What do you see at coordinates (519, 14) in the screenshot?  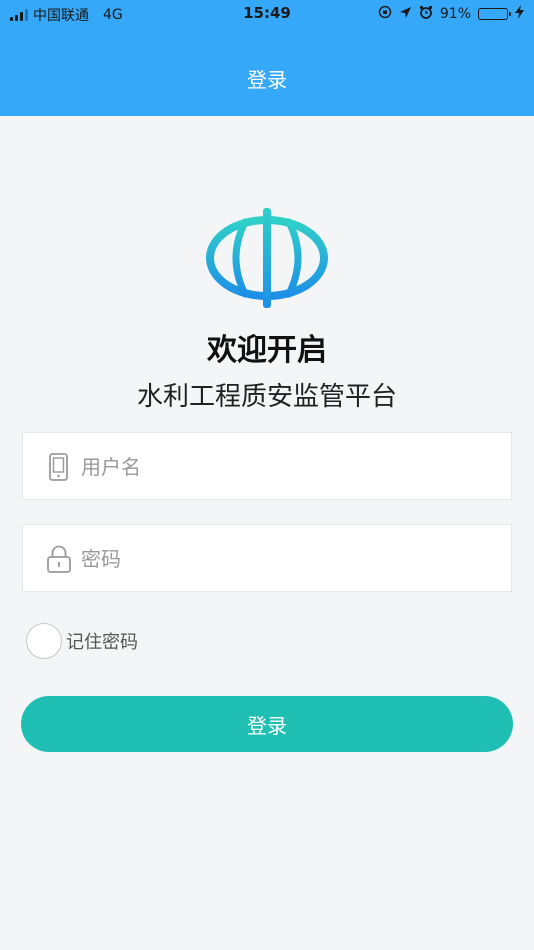 I see `charging-icon` at bounding box center [519, 14].